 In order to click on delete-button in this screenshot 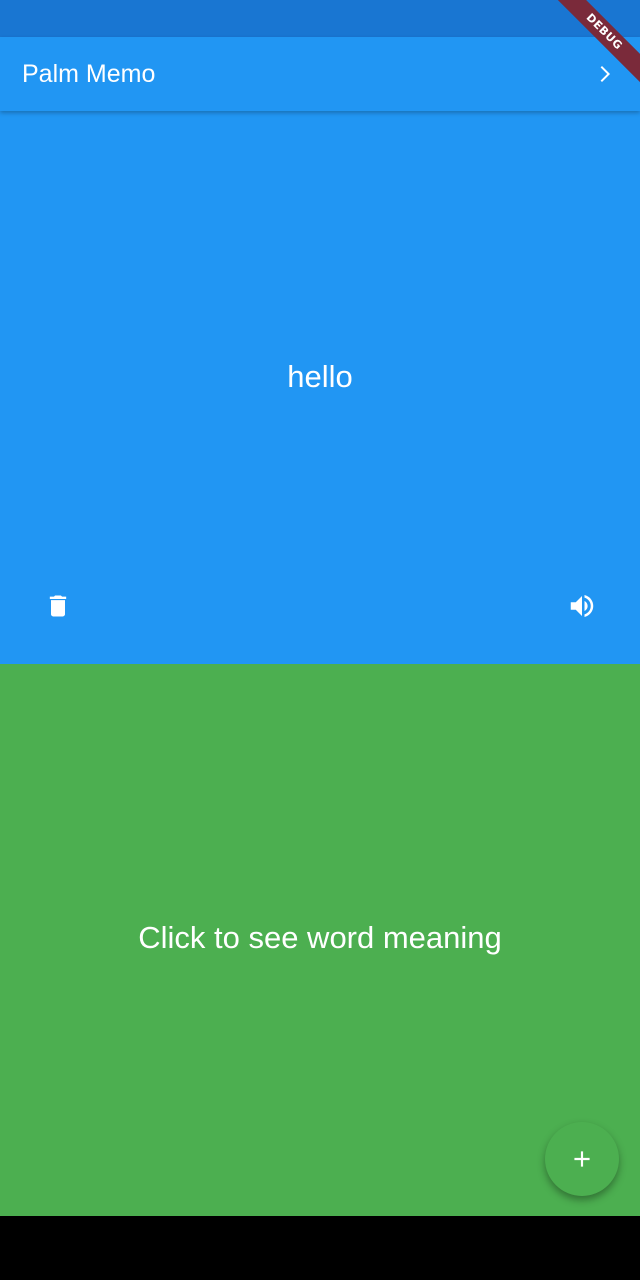, I will do `click(58, 606)`.